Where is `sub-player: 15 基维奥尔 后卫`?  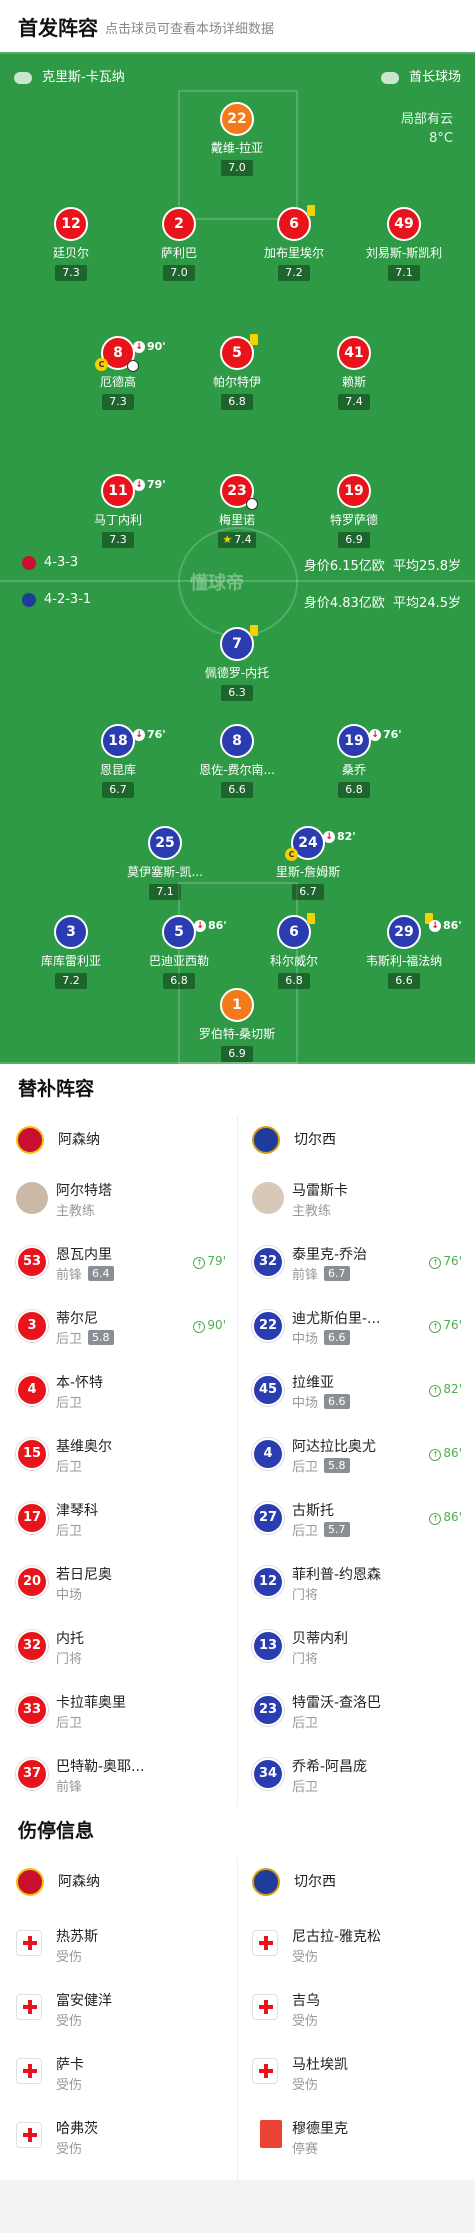
sub-player: 15 基维奥尔 后卫 is located at coordinates (121, 1460).